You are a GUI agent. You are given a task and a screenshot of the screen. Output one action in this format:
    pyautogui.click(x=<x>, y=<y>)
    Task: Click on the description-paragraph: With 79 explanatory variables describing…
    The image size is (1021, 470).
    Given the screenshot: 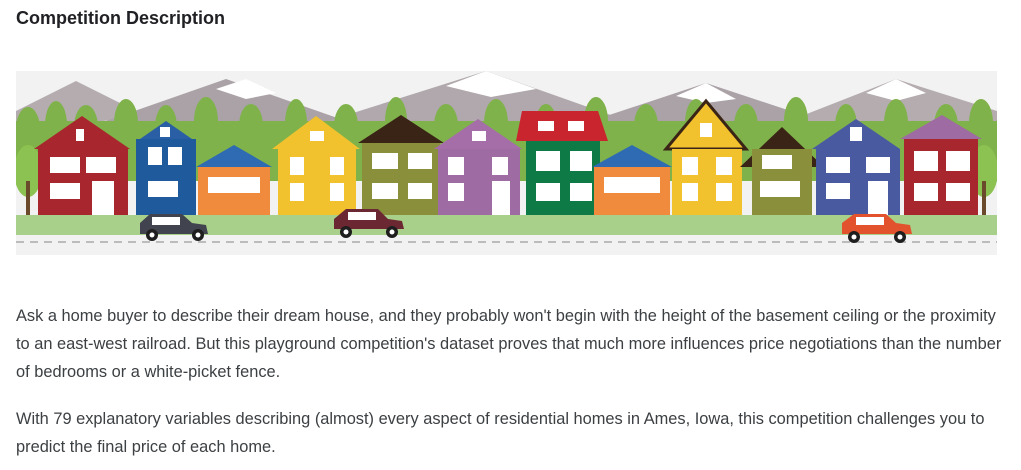 What is the action you would take?
    pyautogui.click(x=500, y=433)
    